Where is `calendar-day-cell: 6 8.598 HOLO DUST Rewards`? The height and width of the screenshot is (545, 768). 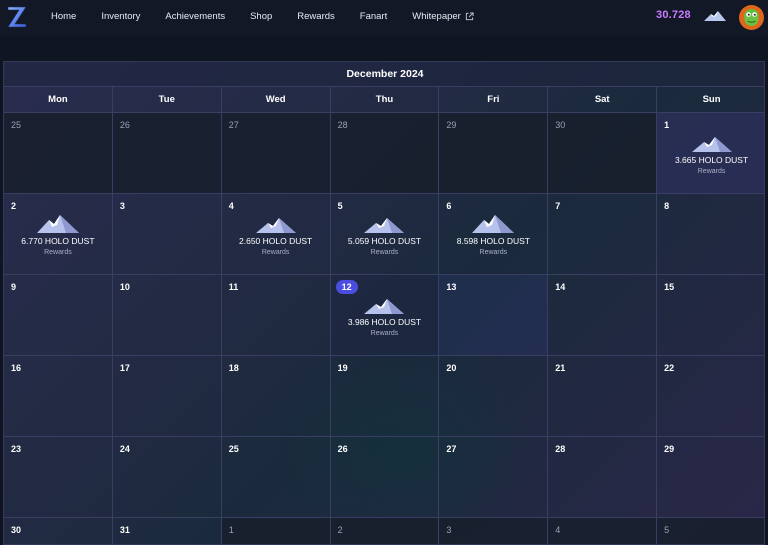
calendar-day-cell: 6 8.598 HOLO DUST Rewards is located at coordinates (494, 234).